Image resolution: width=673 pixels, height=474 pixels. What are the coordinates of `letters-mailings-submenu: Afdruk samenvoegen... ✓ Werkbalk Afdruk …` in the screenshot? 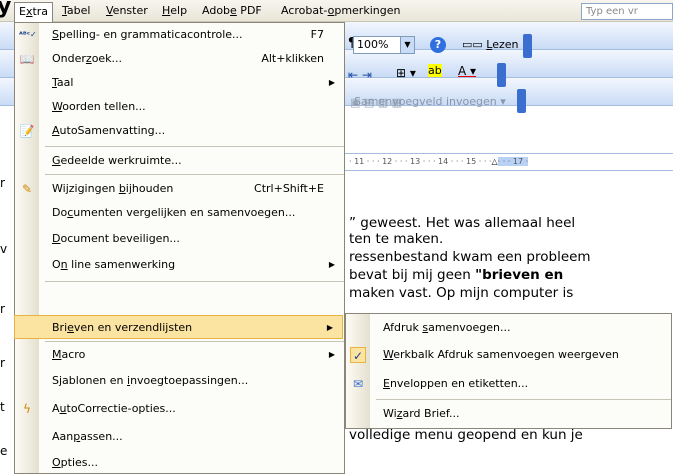 It's located at (508, 371).